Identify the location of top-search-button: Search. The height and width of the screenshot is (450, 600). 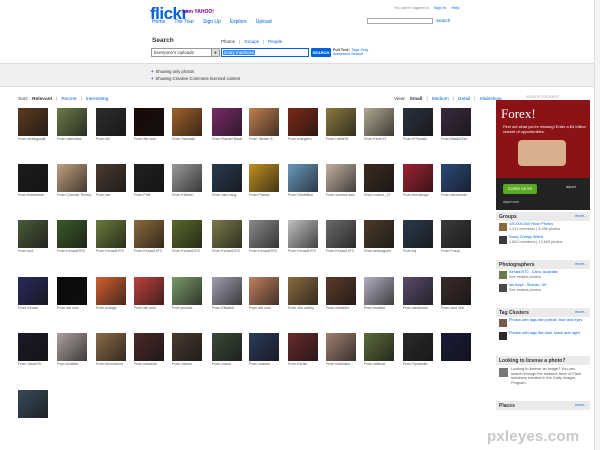
(443, 20).